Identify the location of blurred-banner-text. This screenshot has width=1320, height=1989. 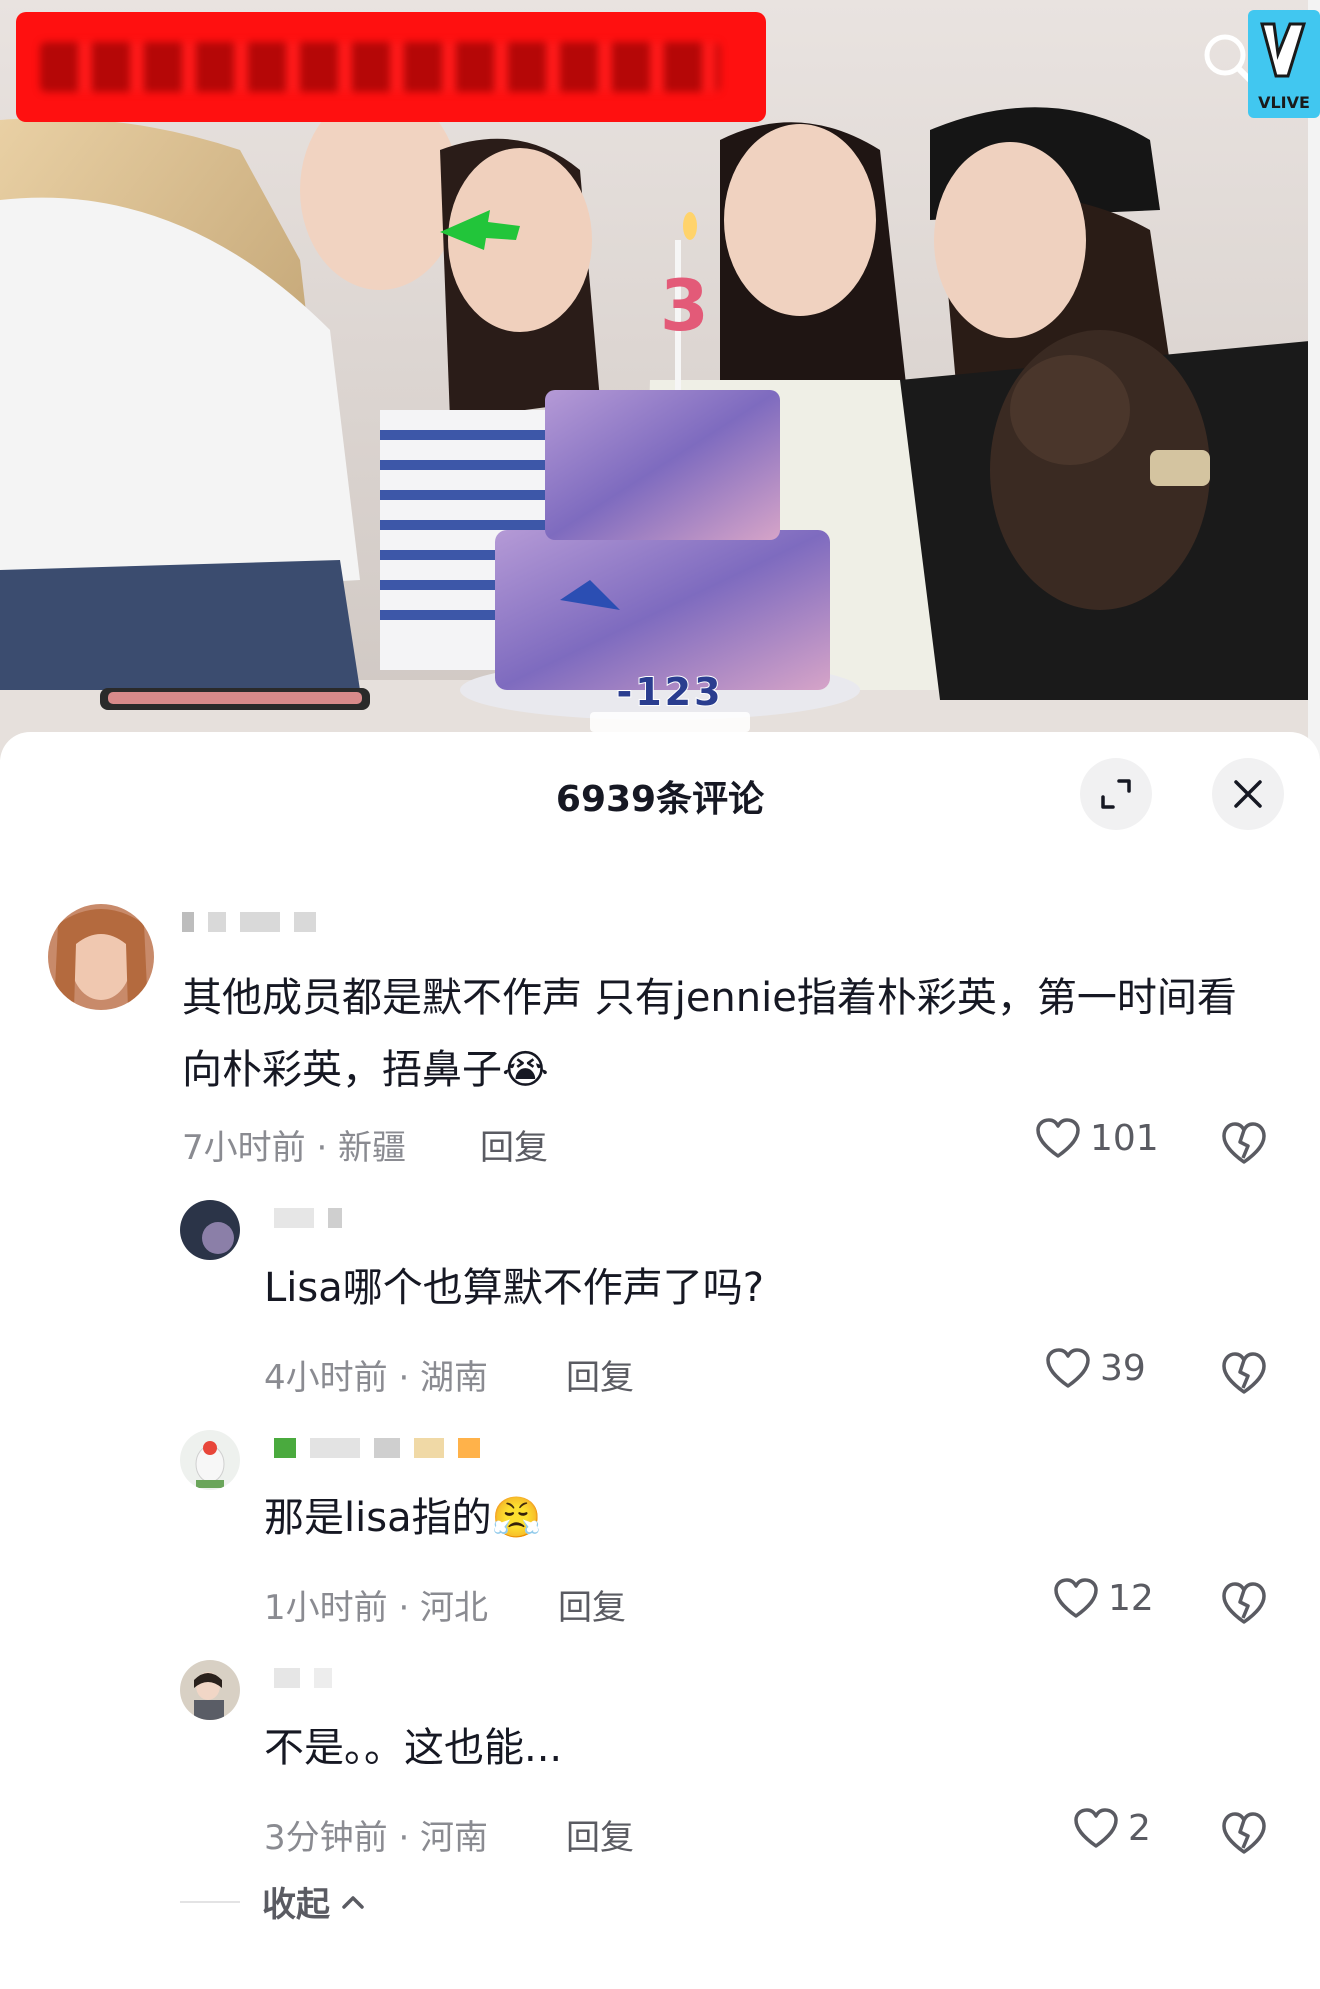
(380, 67).